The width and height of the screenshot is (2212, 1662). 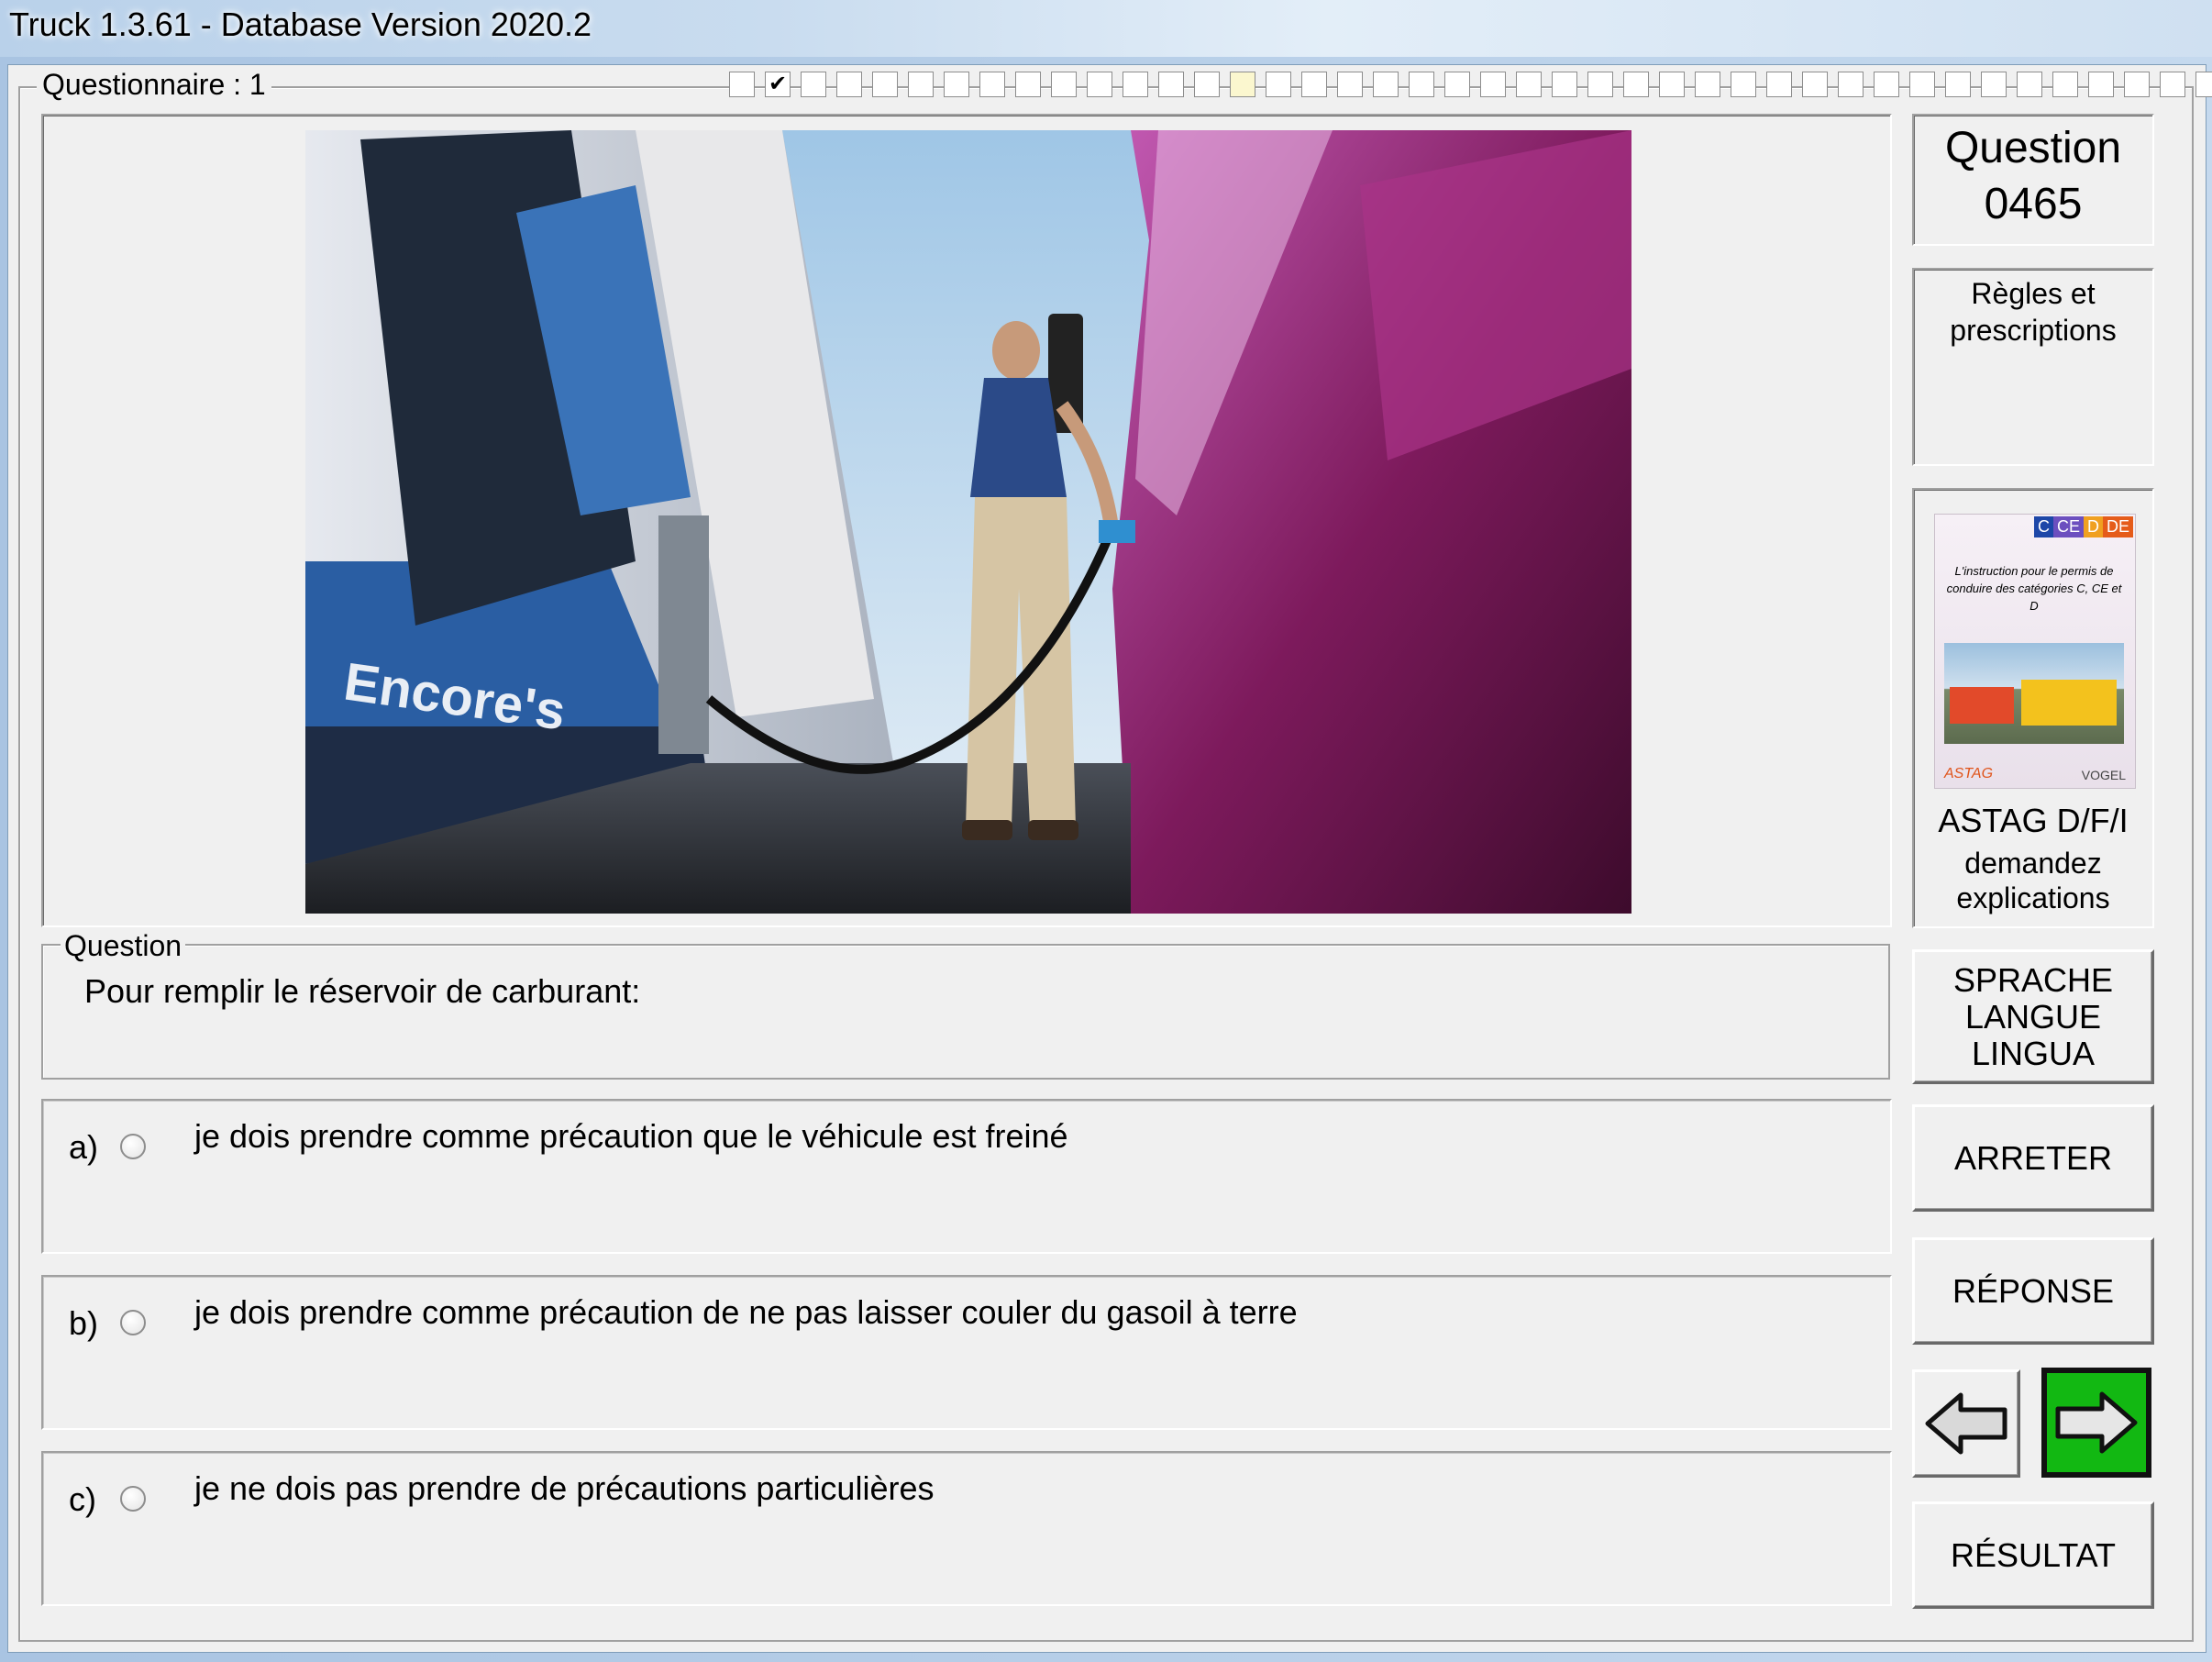 What do you see at coordinates (2117, 526) in the screenshot?
I see `badge: DE` at bounding box center [2117, 526].